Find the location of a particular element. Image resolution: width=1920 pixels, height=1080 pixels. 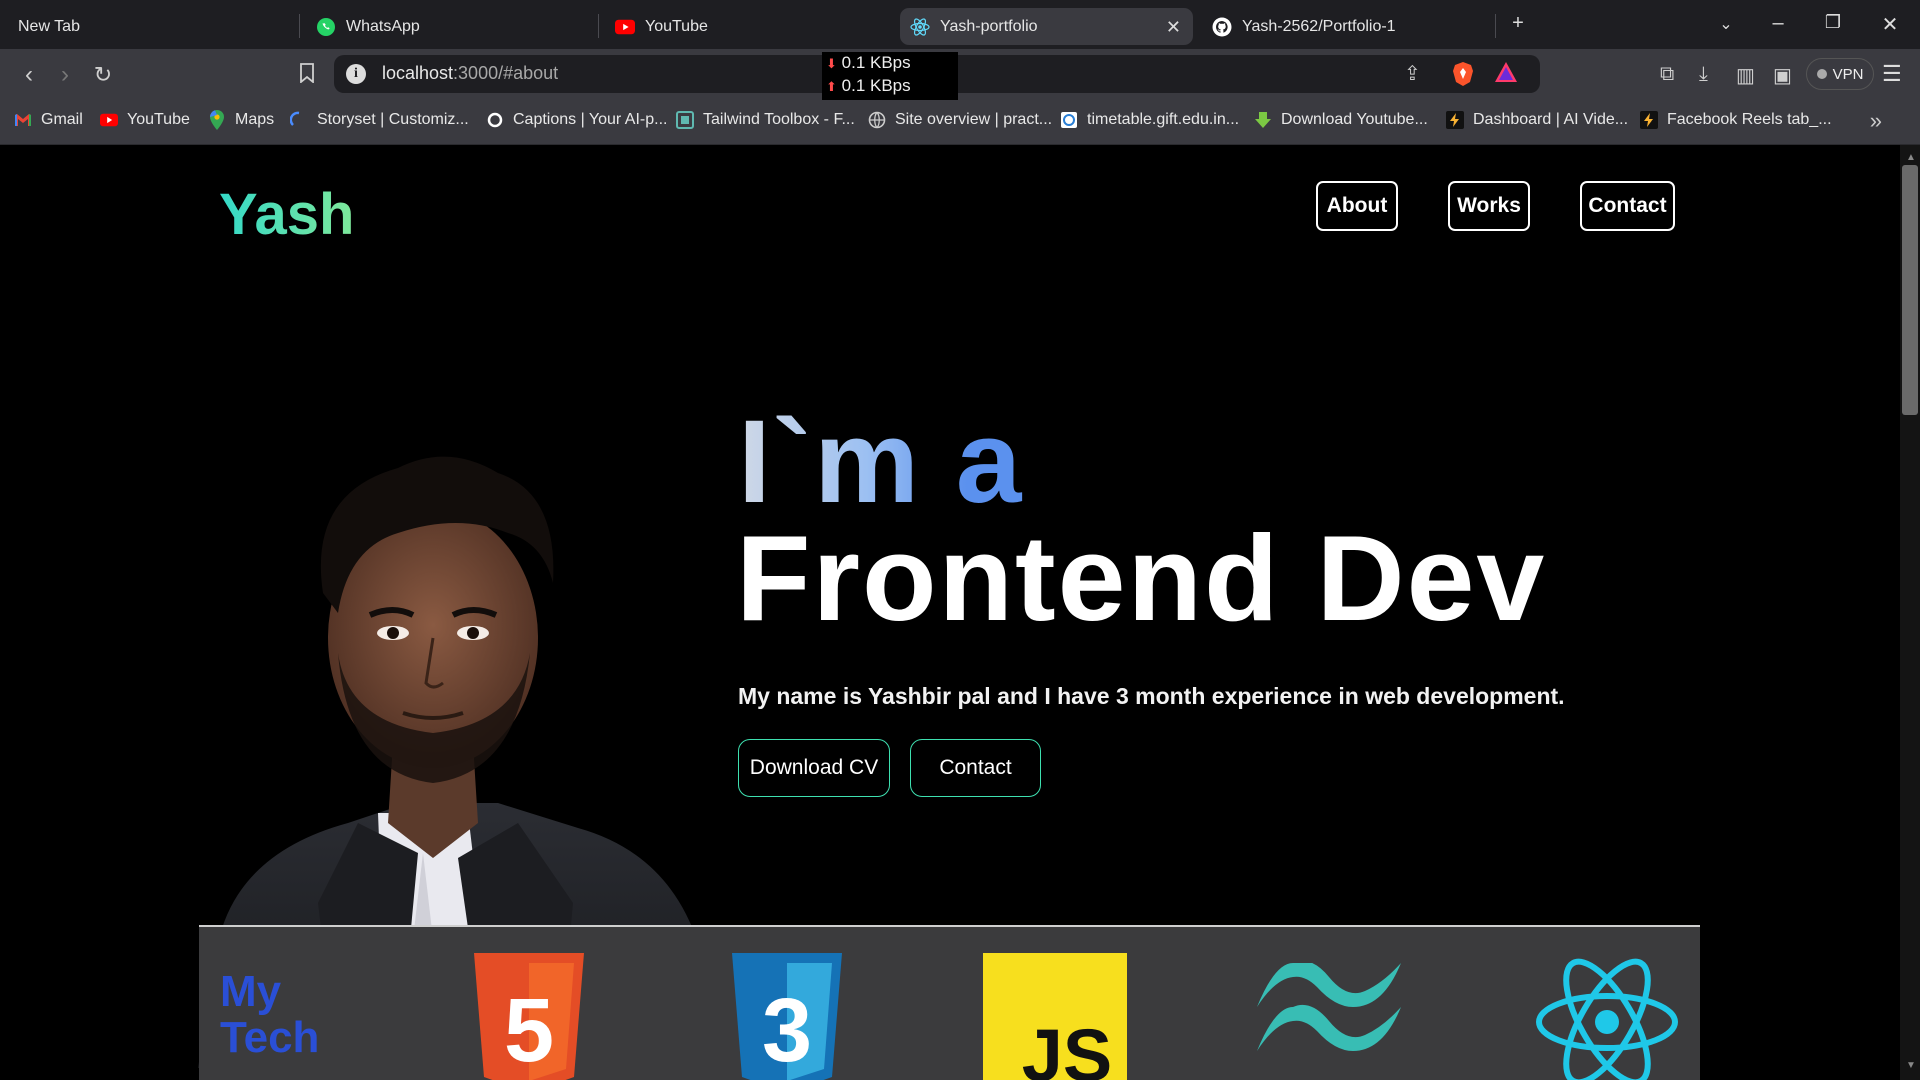

tech-heading-line1: My is located at coordinates (251, 991).